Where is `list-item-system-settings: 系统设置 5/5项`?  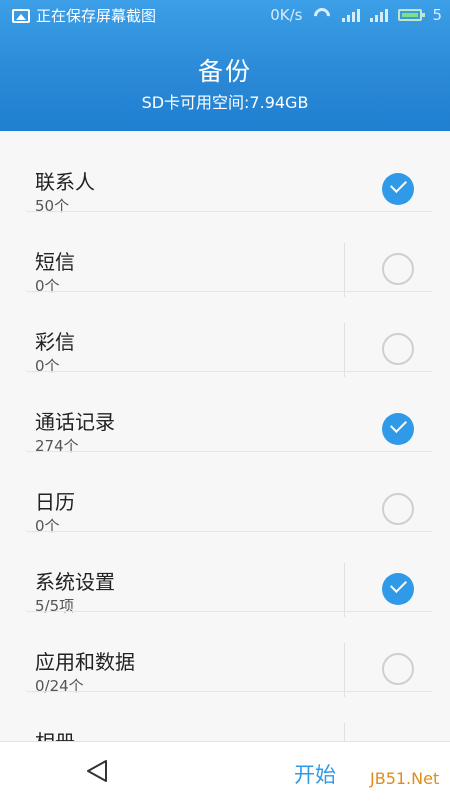 list-item-system-settings: 系统设置 5/5项 is located at coordinates (225, 574).